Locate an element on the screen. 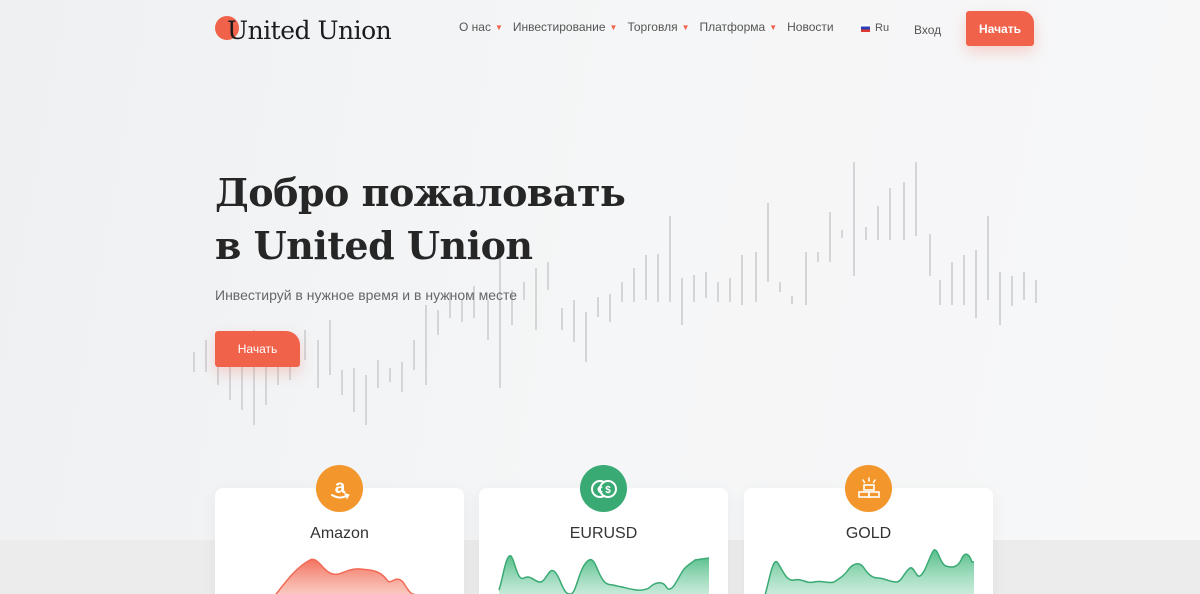 Image resolution: width=1200 pixels, height=594 pixels. nav-item-label: Новости is located at coordinates (810, 27).